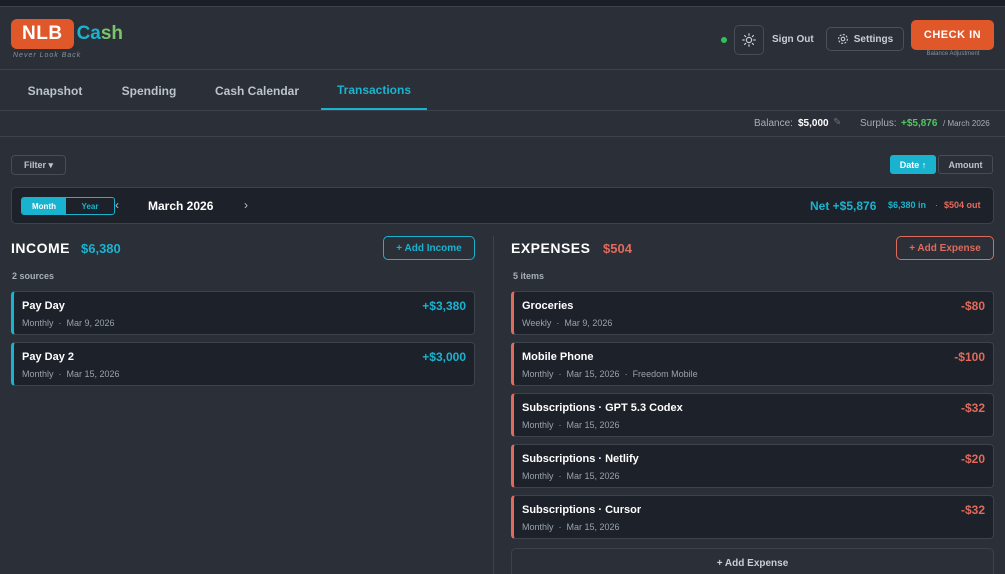 The width and height of the screenshot is (1005, 574). Describe the element at coordinates (837, 122) in the screenshot. I see `pencil-icon: ✎` at that location.